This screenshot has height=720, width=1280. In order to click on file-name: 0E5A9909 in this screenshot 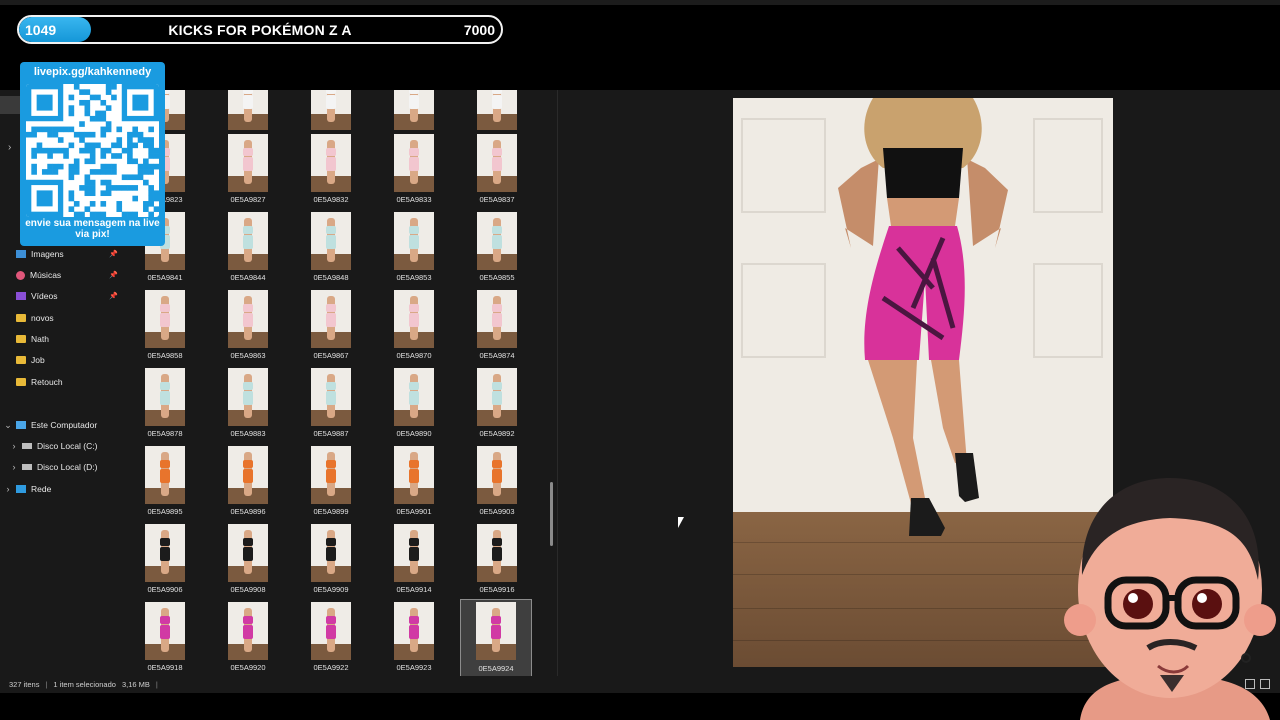, I will do `click(331, 589)`.